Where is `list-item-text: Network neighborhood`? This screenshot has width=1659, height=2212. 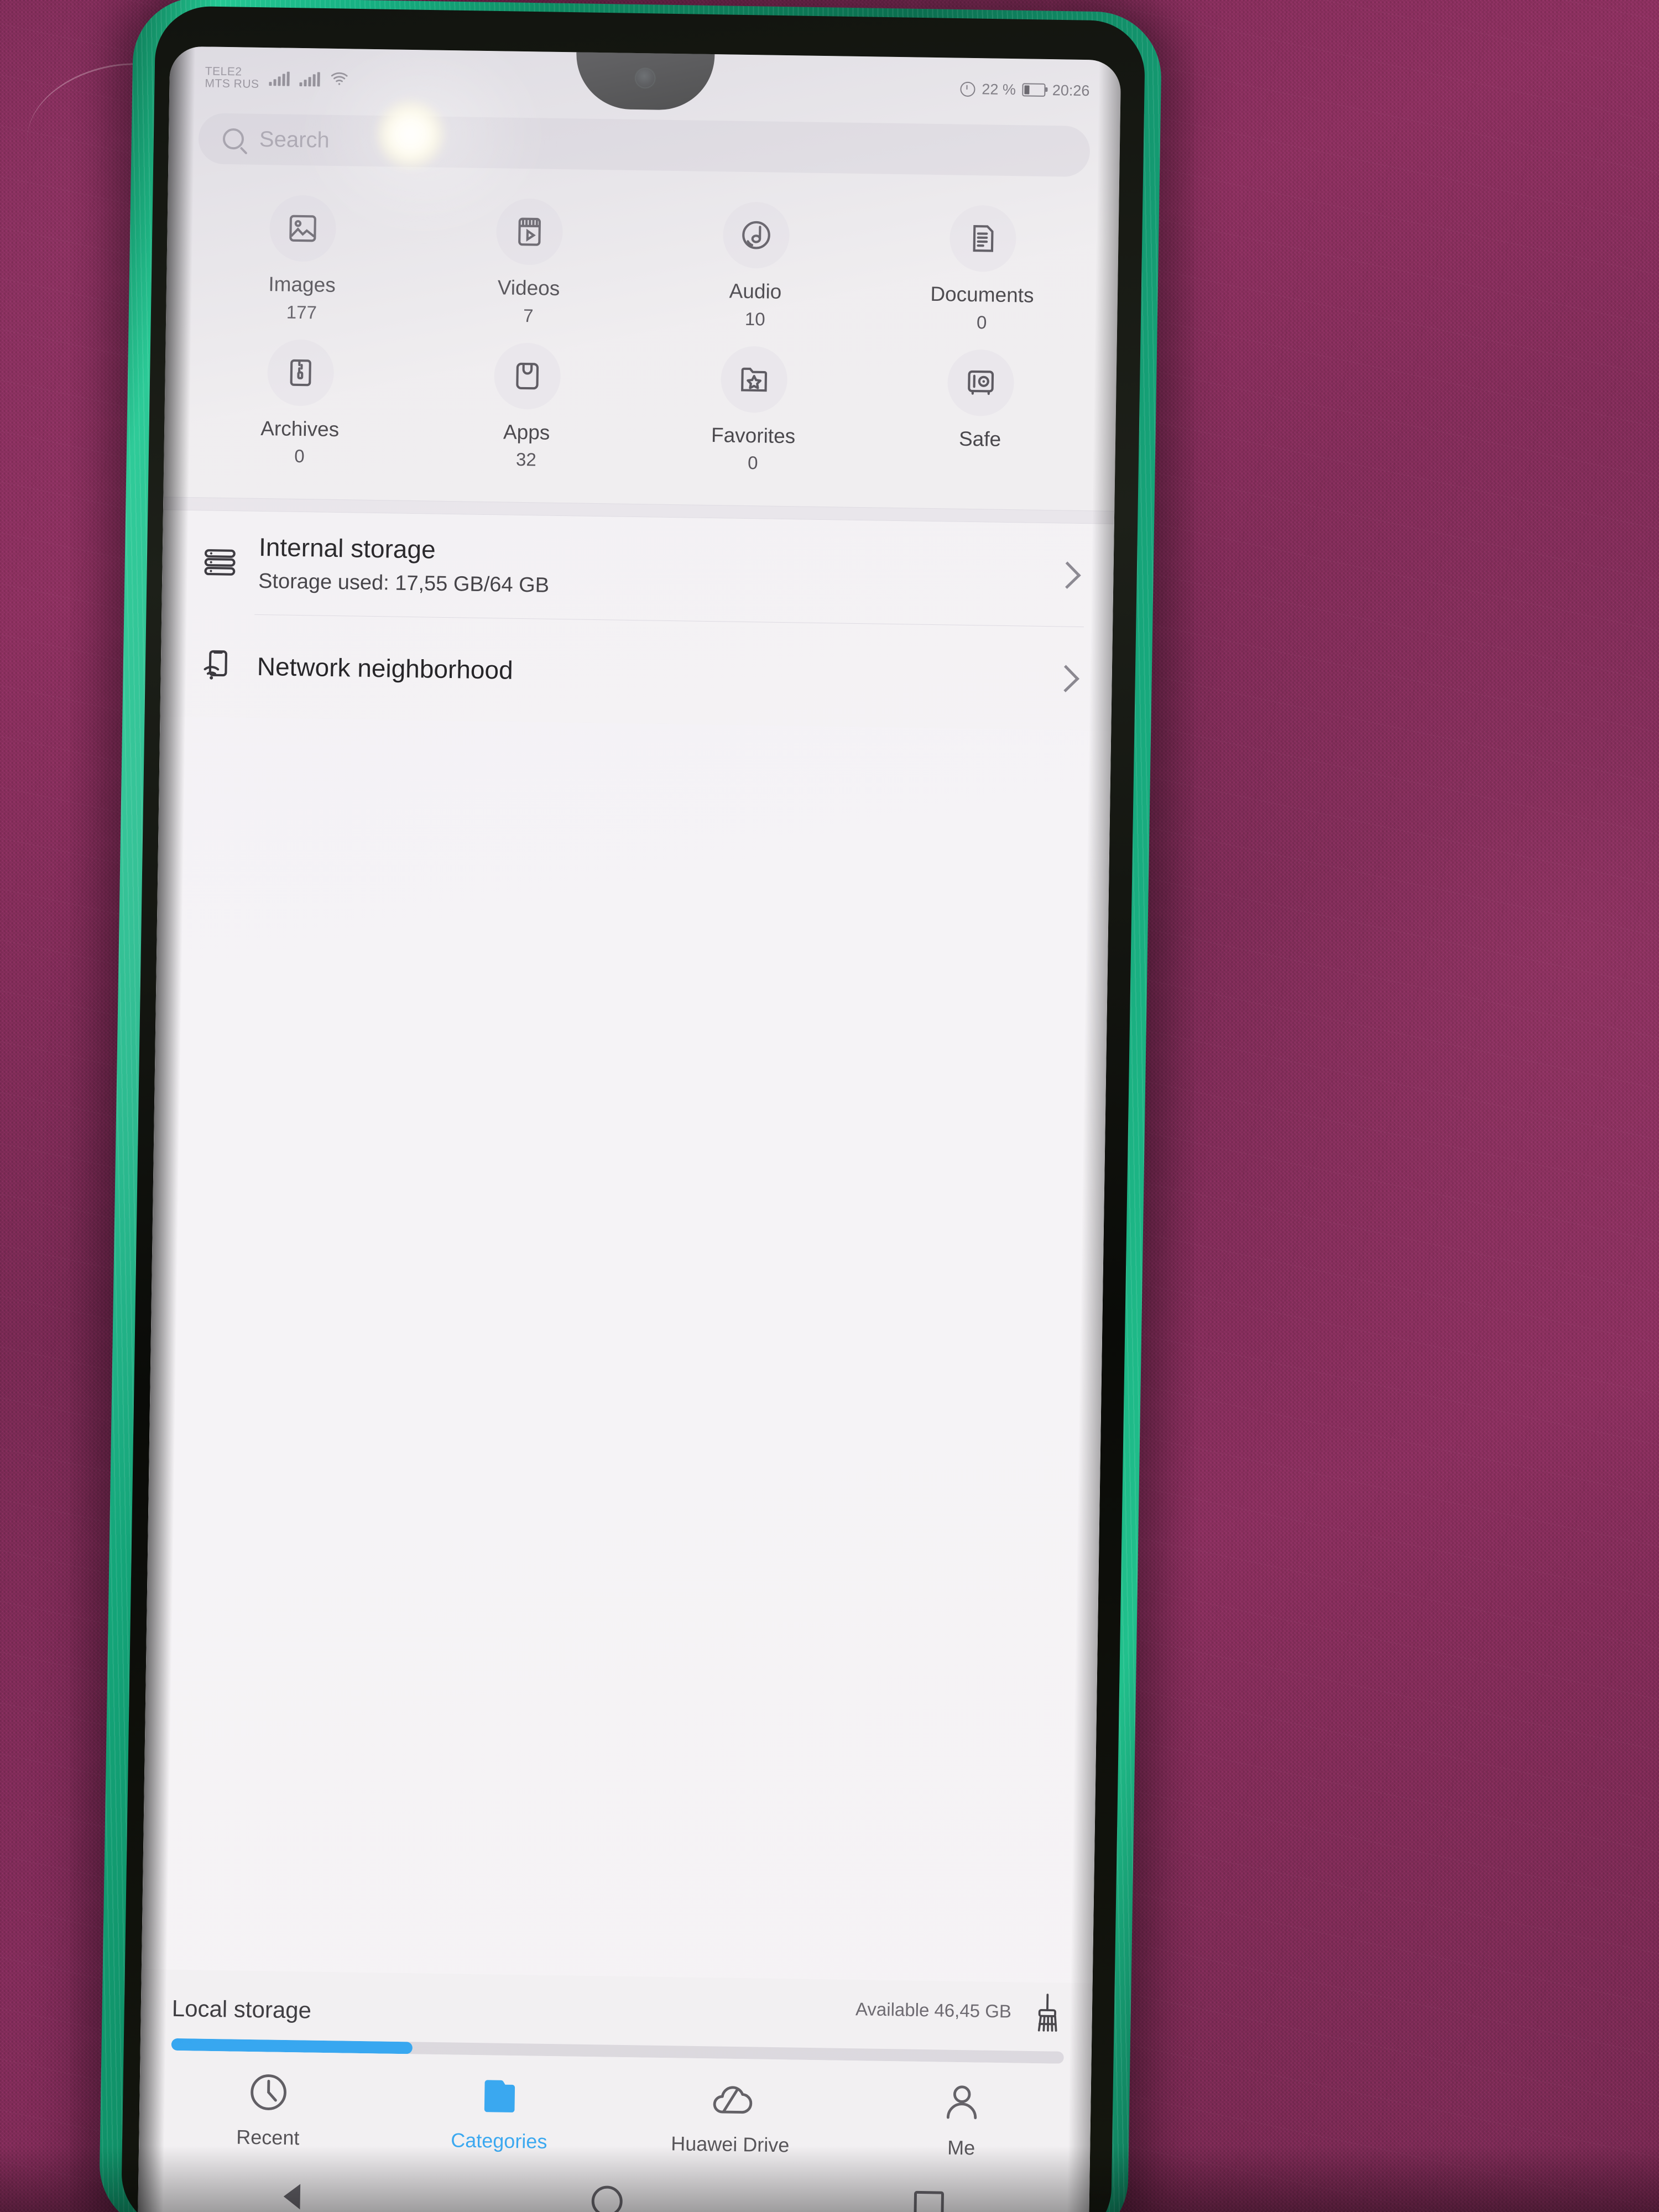 list-item-text: Network neighborhood is located at coordinates (653, 673).